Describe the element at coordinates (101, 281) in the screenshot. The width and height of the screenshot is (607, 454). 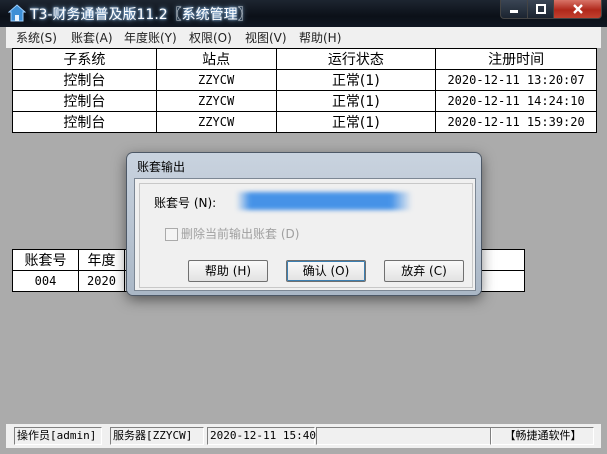
I see `cell-year: 2020` at that location.